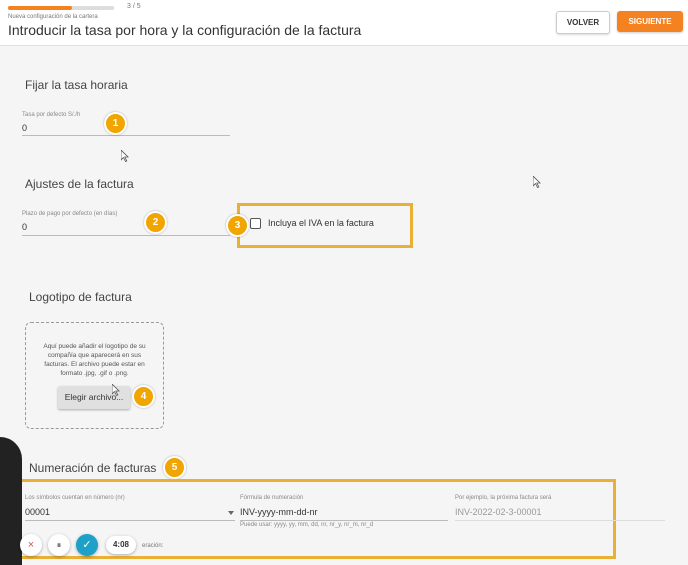  Describe the element at coordinates (126, 235) in the screenshot. I see `payment-term-underline` at that location.